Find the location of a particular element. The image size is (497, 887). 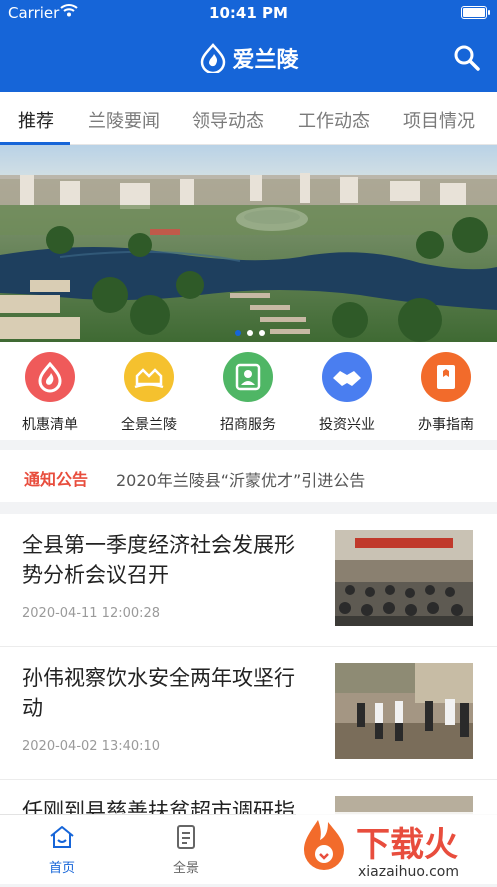

home-icon is located at coordinates (62, 837).